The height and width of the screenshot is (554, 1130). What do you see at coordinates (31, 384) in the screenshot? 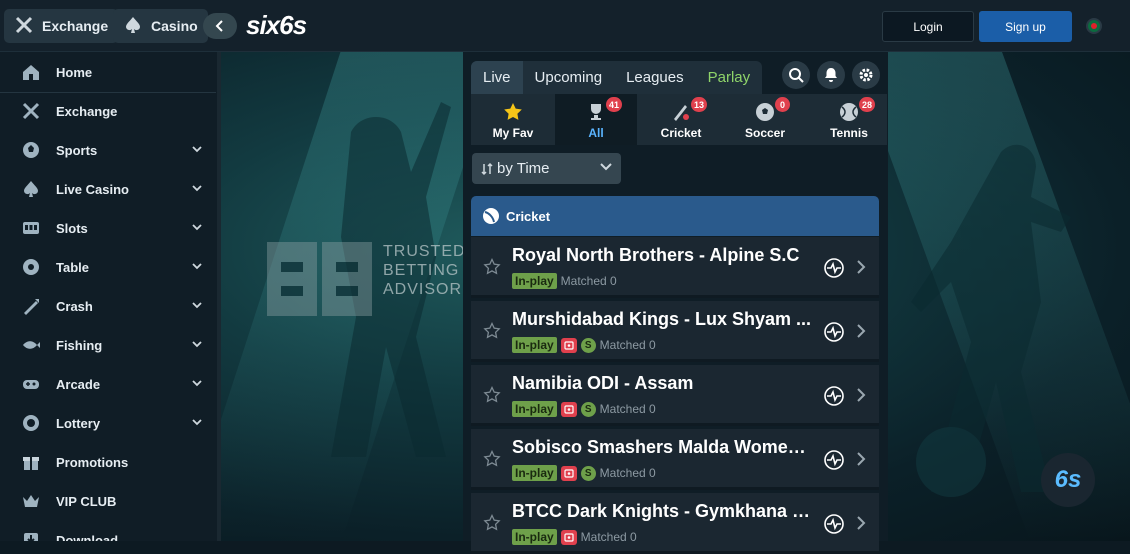
I see `arcade-icon` at bounding box center [31, 384].